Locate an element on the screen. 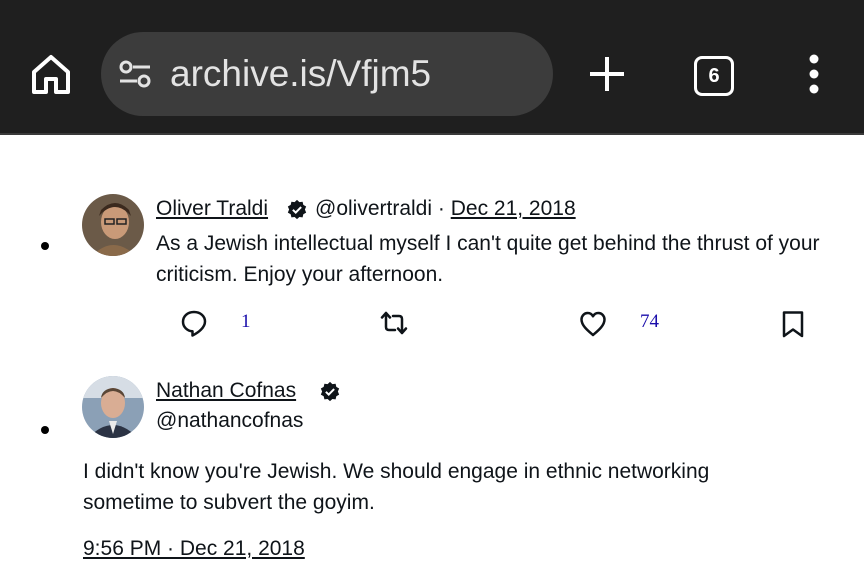 The image size is (864, 583). author-handle: @olivertraldi is located at coordinates (374, 208).